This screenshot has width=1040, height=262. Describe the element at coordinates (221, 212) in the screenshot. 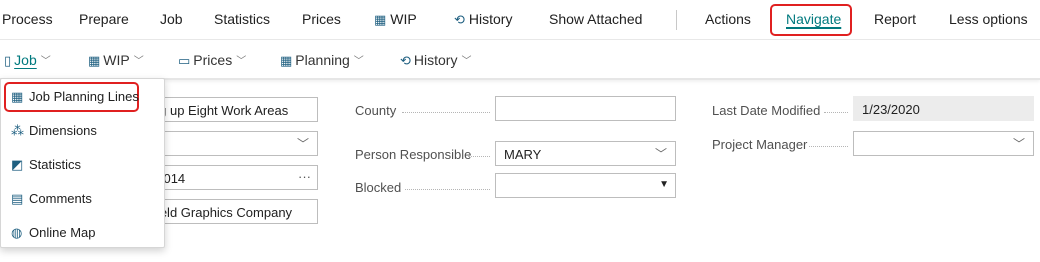

I see `customer-name-value: rfield Graphics Company` at that location.